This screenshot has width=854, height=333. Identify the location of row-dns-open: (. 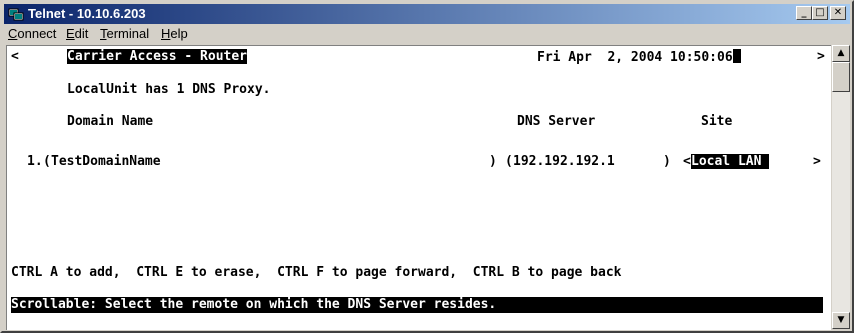
(509, 161).